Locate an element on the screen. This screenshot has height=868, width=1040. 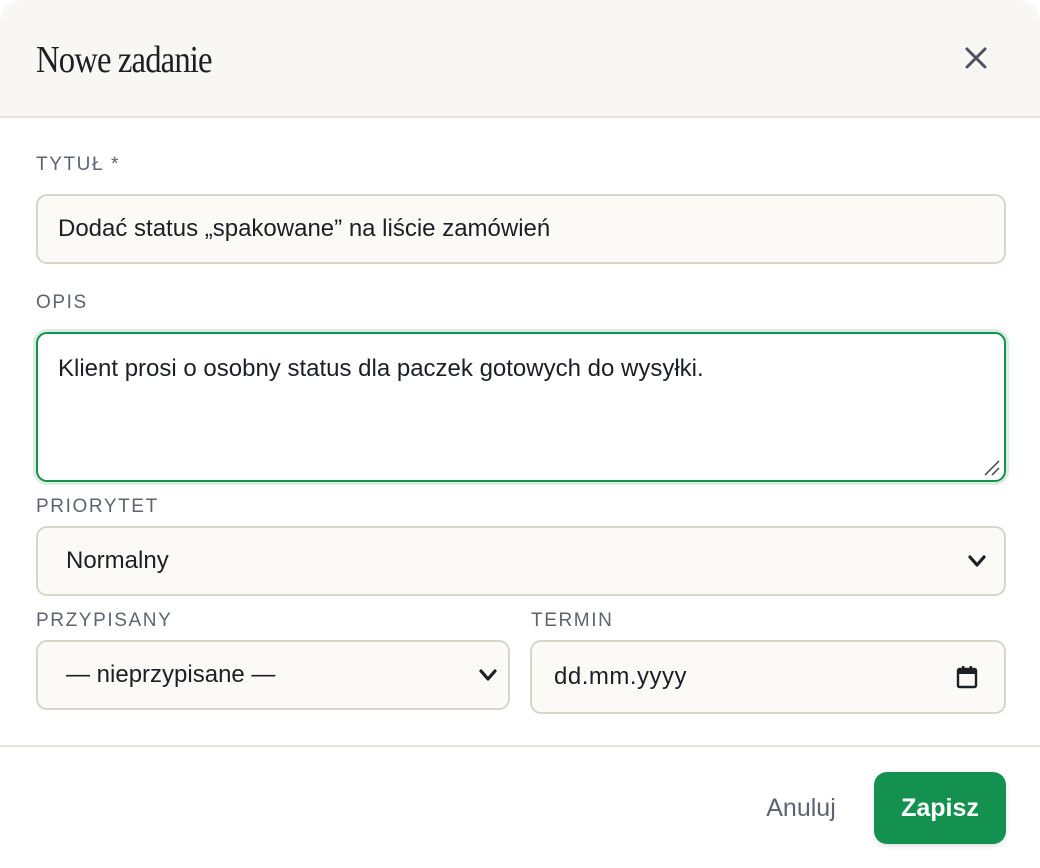
due-date-placeholder: dd.mm.yyyy is located at coordinates (621, 676).